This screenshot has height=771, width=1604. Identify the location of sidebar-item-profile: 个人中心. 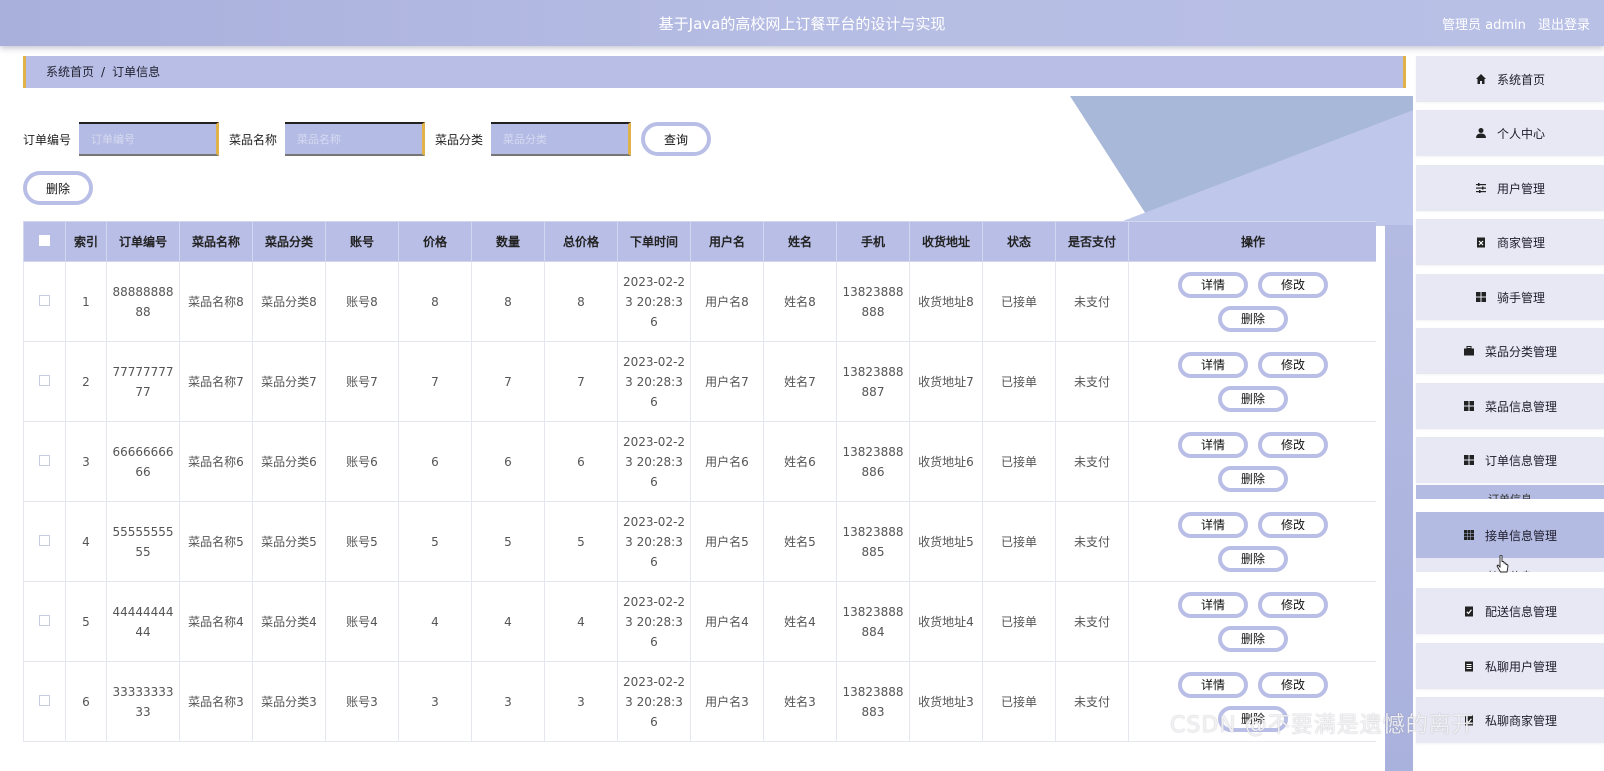
(1510, 133).